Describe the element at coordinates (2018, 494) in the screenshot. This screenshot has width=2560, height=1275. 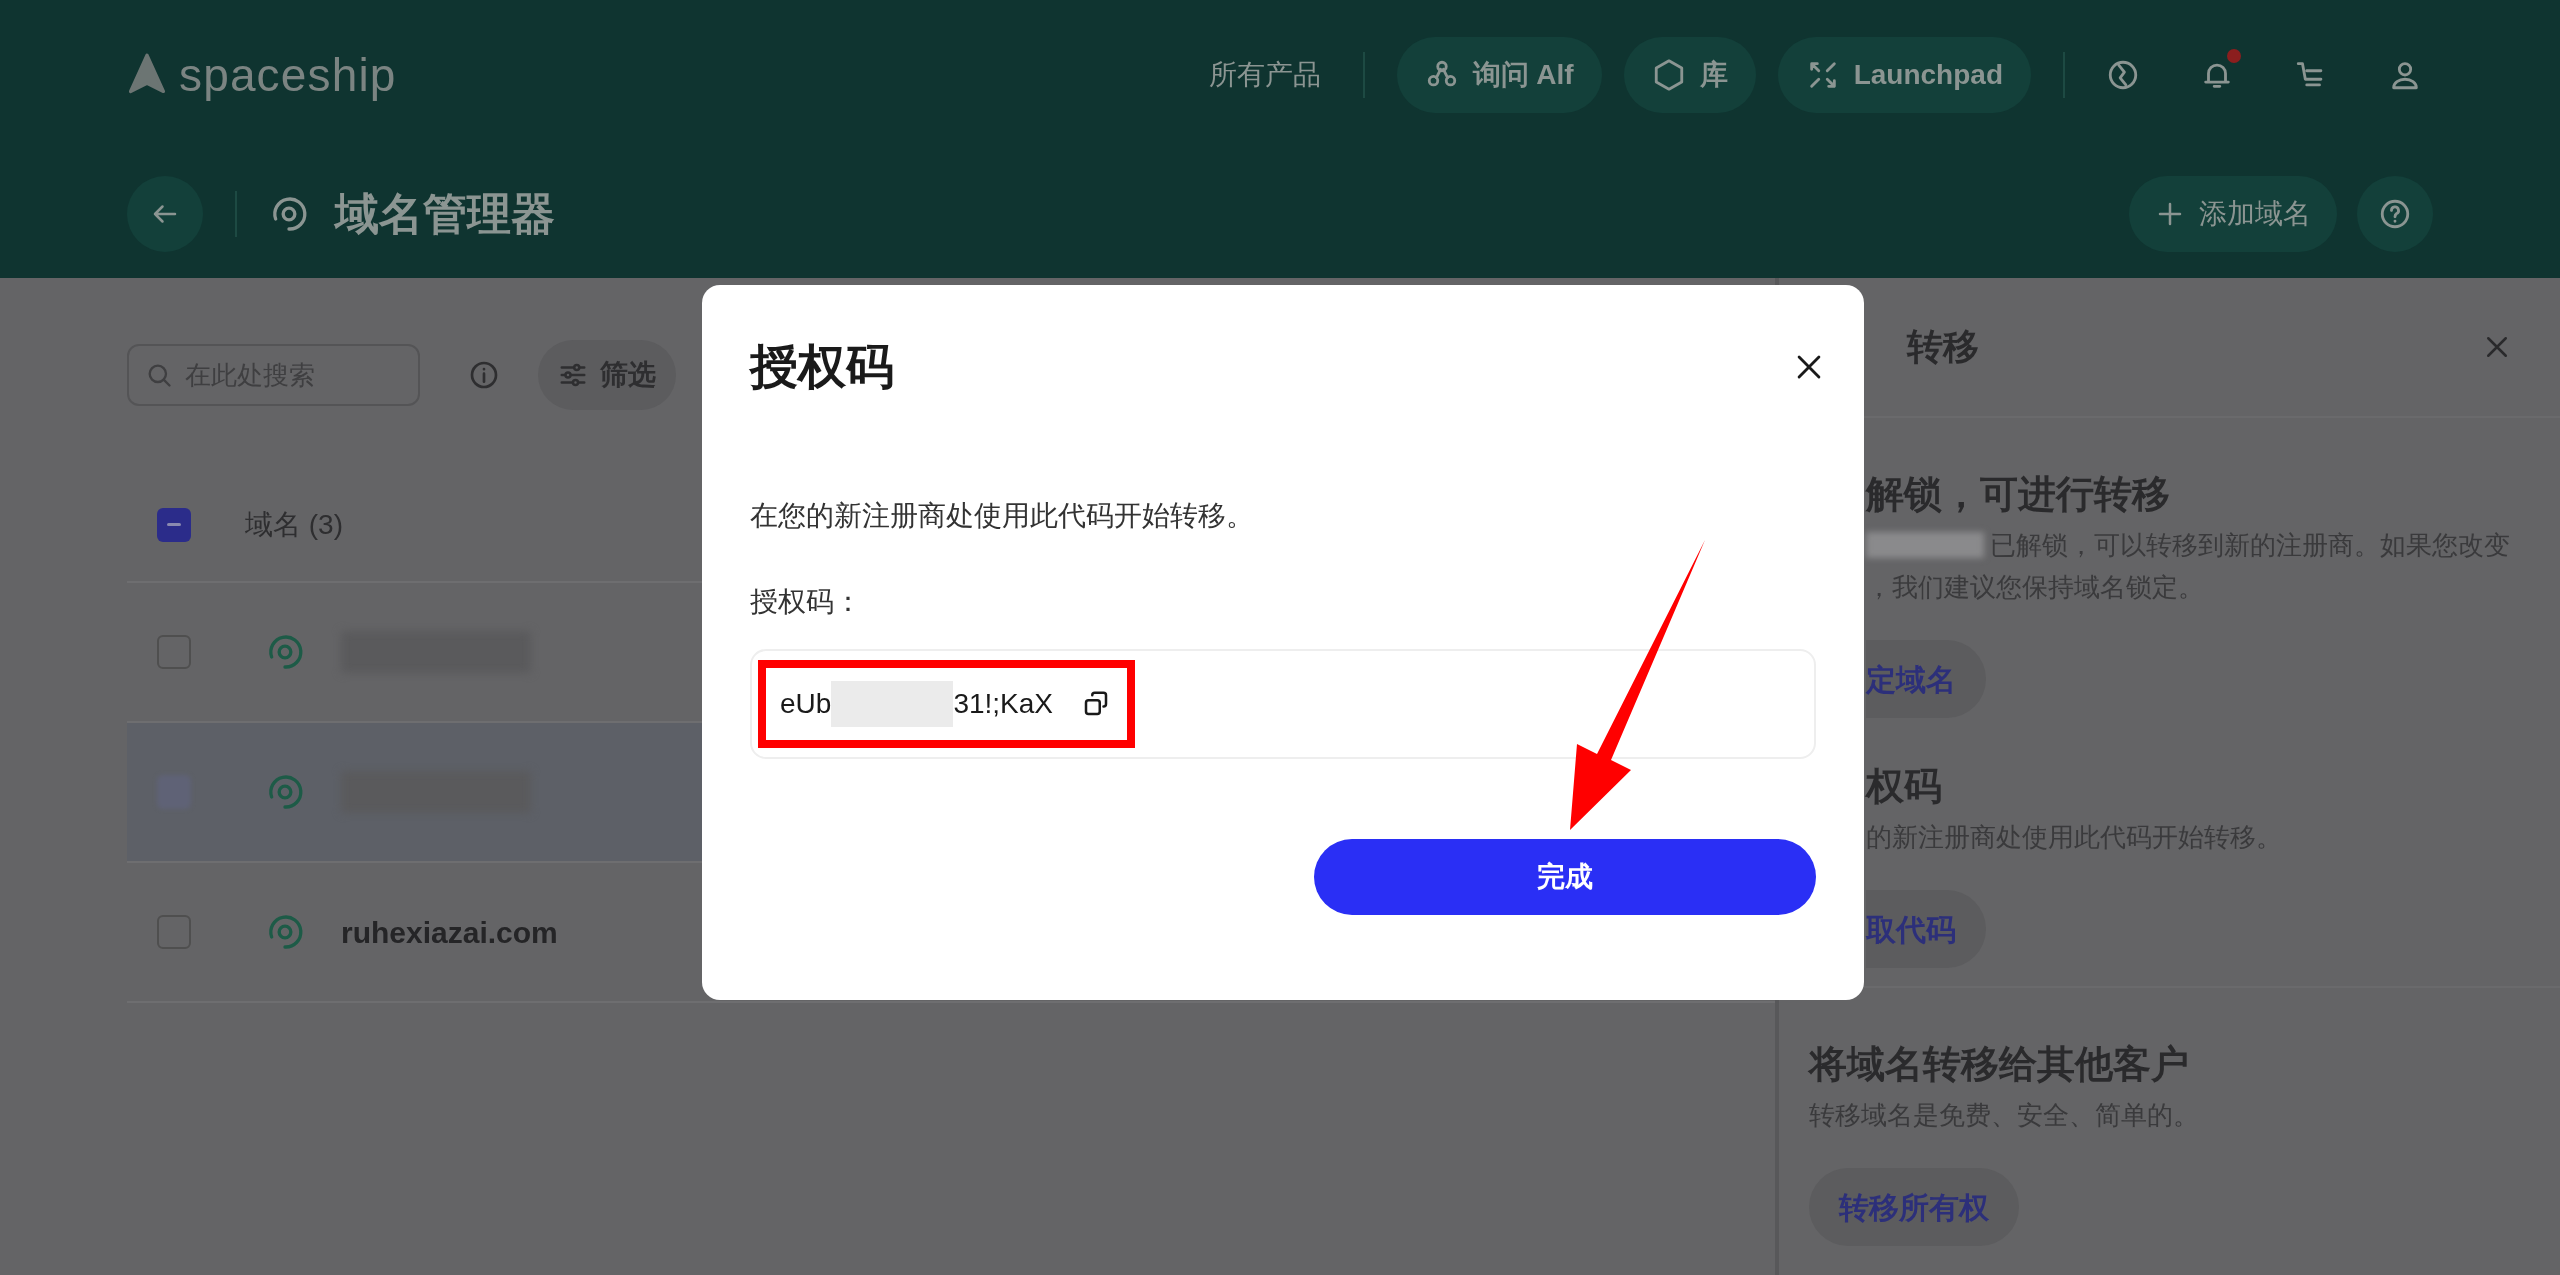
I see `section-title: 解锁，可进行转移` at that location.